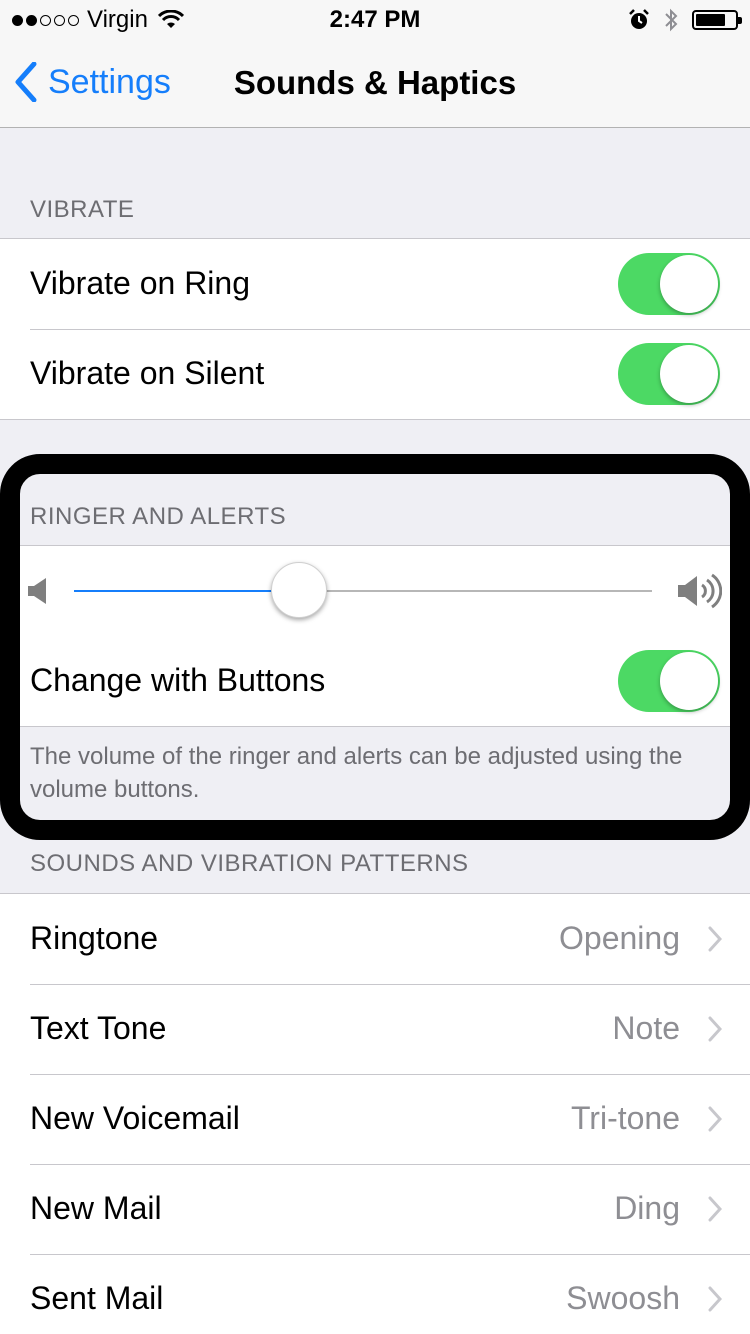  What do you see at coordinates (94, 938) in the screenshot?
I see `row-label: Ringtone` at bounding box center [94, 938].